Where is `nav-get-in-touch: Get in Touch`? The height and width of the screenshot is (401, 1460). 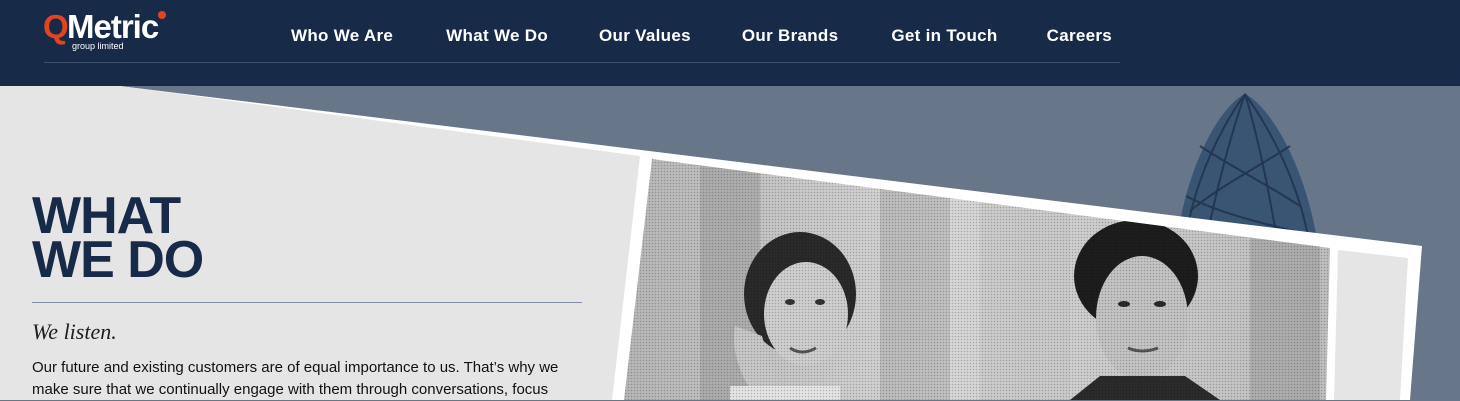
nav-get-in-touch: Get in Touch is located at coordinates (944, 37).